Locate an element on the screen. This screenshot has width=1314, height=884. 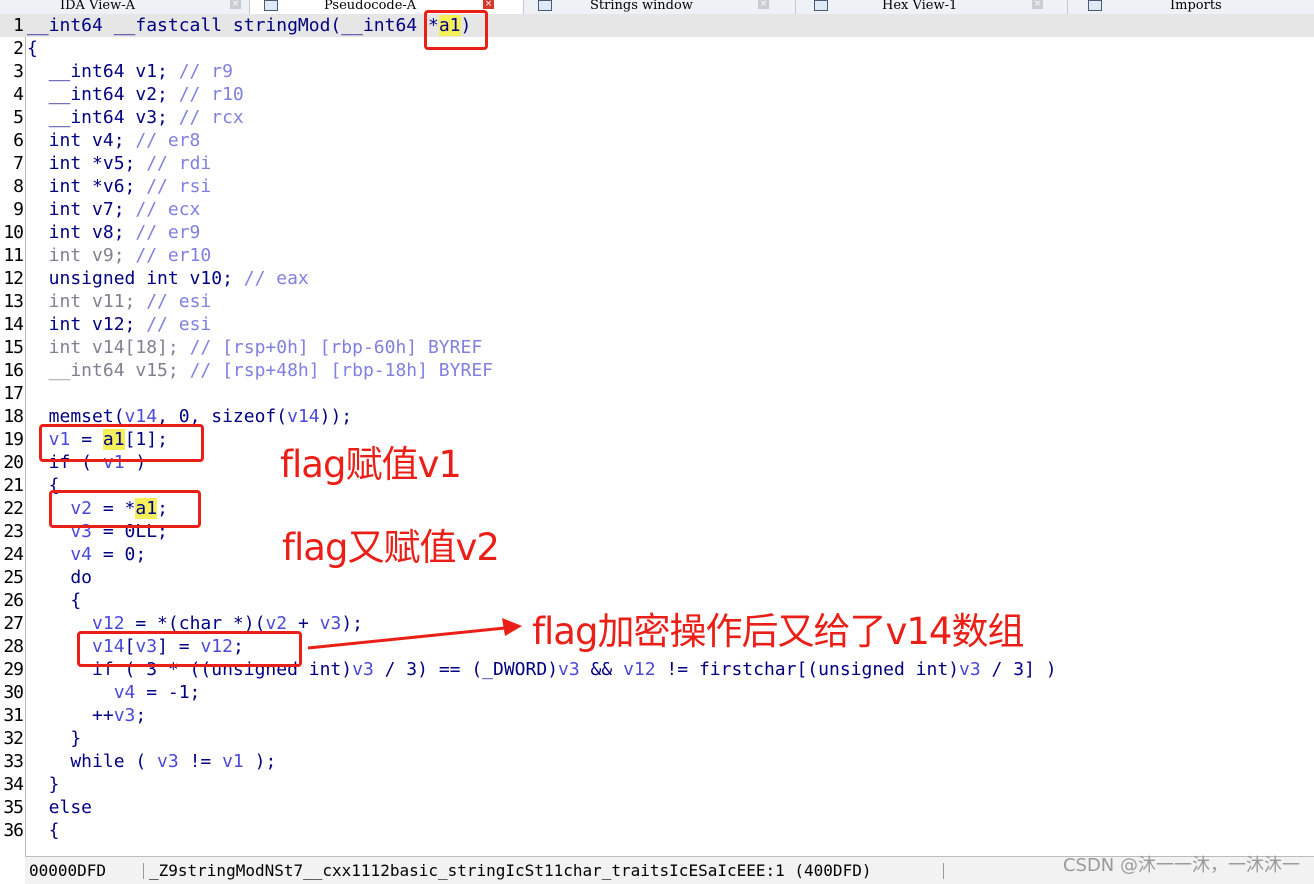
status-address: 00000DFD is located at coordinates (68, 870).